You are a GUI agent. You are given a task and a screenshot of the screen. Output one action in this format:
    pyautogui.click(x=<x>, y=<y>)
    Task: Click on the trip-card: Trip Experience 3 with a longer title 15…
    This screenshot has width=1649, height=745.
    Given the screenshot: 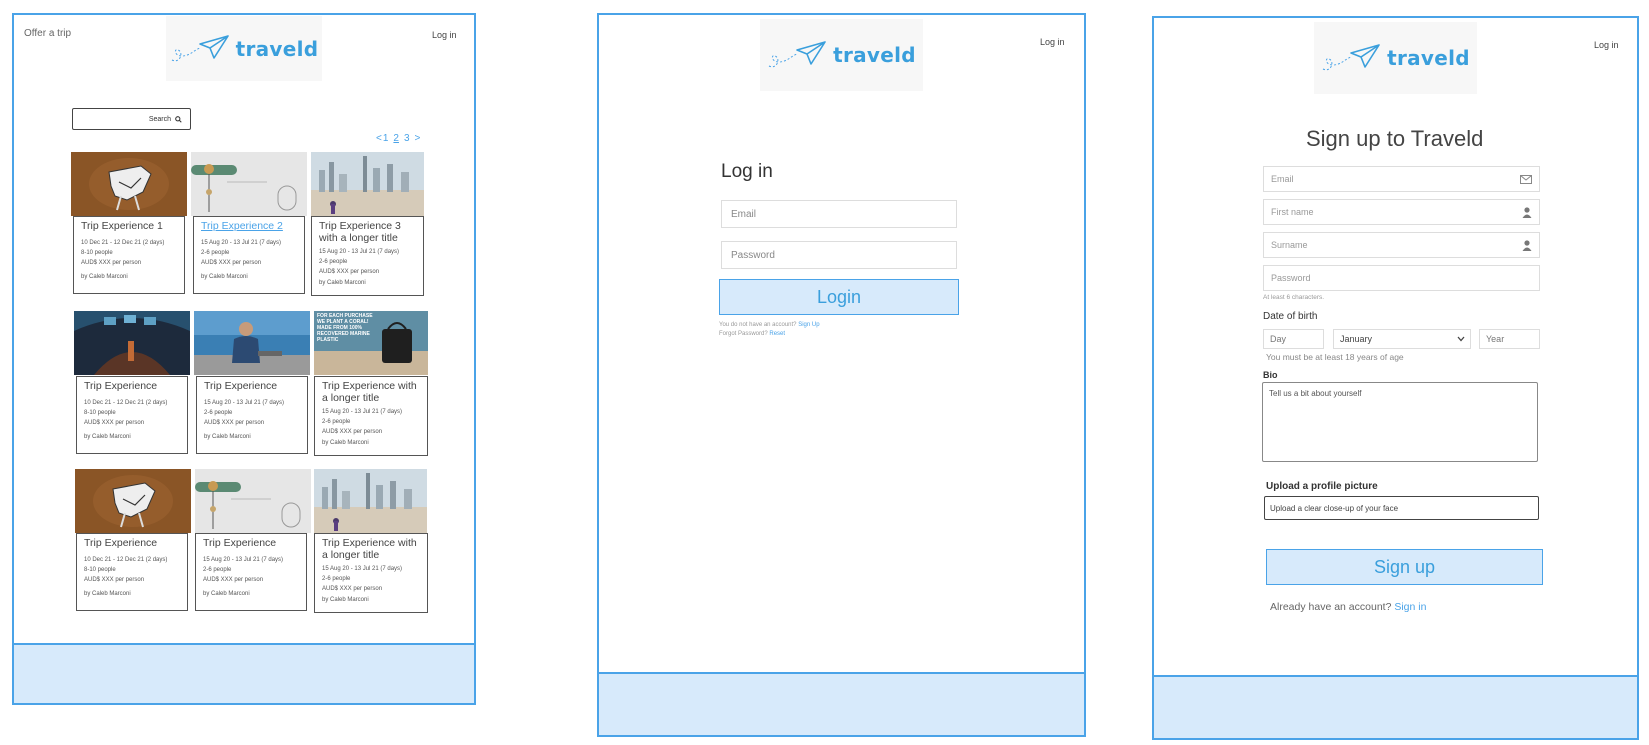 What is the action you would take?
    pyautogui.click(x=367, y=256)
    